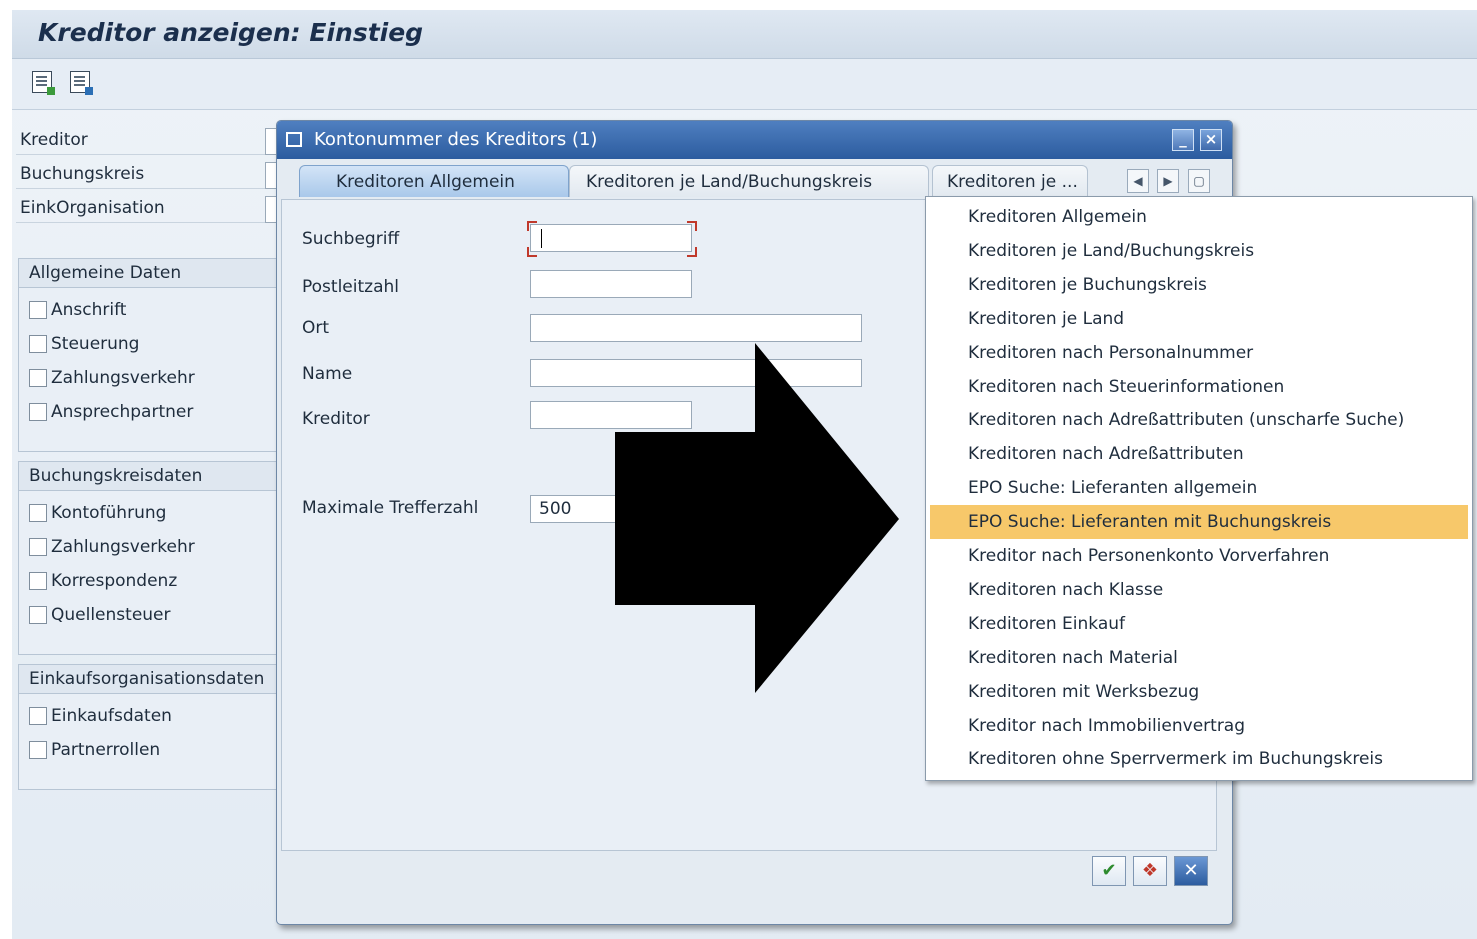 This screenshot has height=939, width=1477. I want to click on page-title: Kreditor anzeigen: Einstieg, so click(231, 32).